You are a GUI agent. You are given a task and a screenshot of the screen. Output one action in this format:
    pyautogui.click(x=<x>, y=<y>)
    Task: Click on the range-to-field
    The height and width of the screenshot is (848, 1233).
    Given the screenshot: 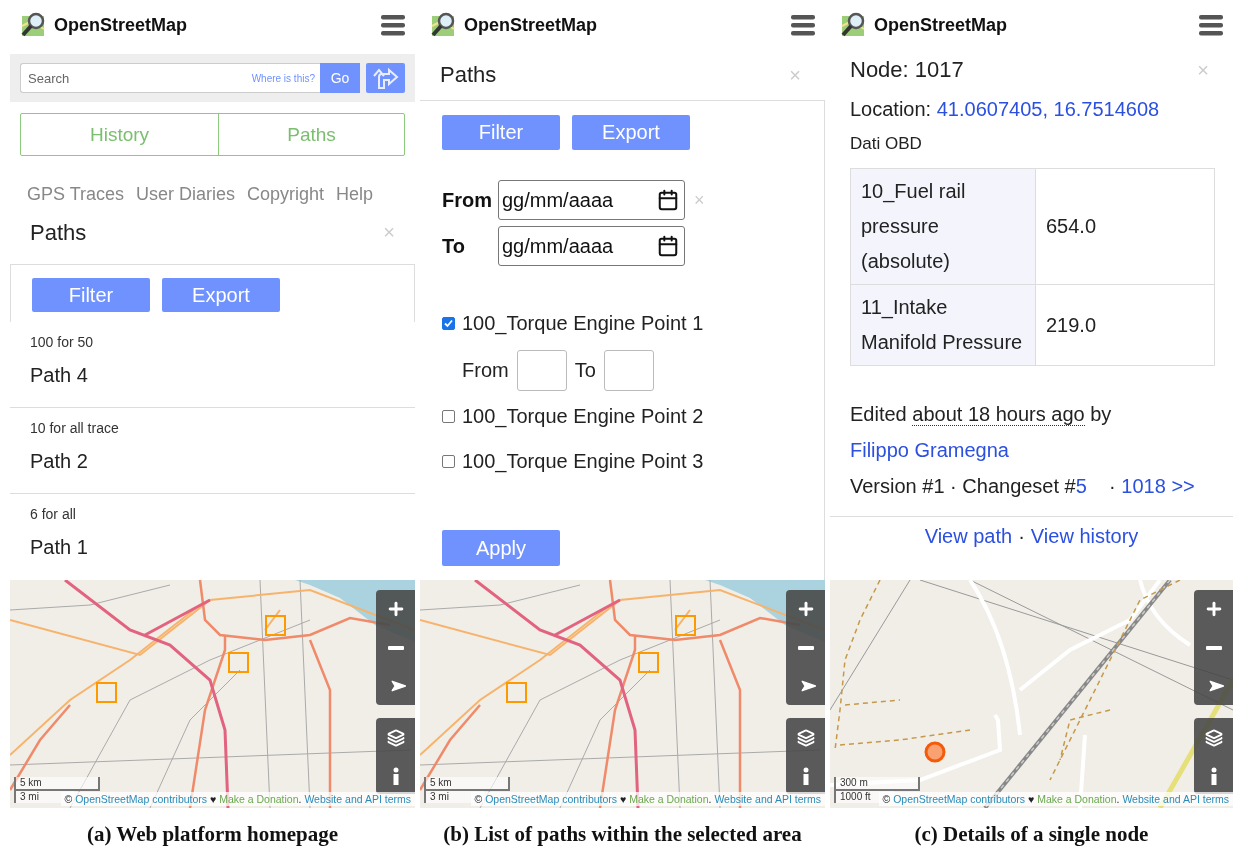 What is the action you would take?
    pyautogui.click(x=628, y=370)
    